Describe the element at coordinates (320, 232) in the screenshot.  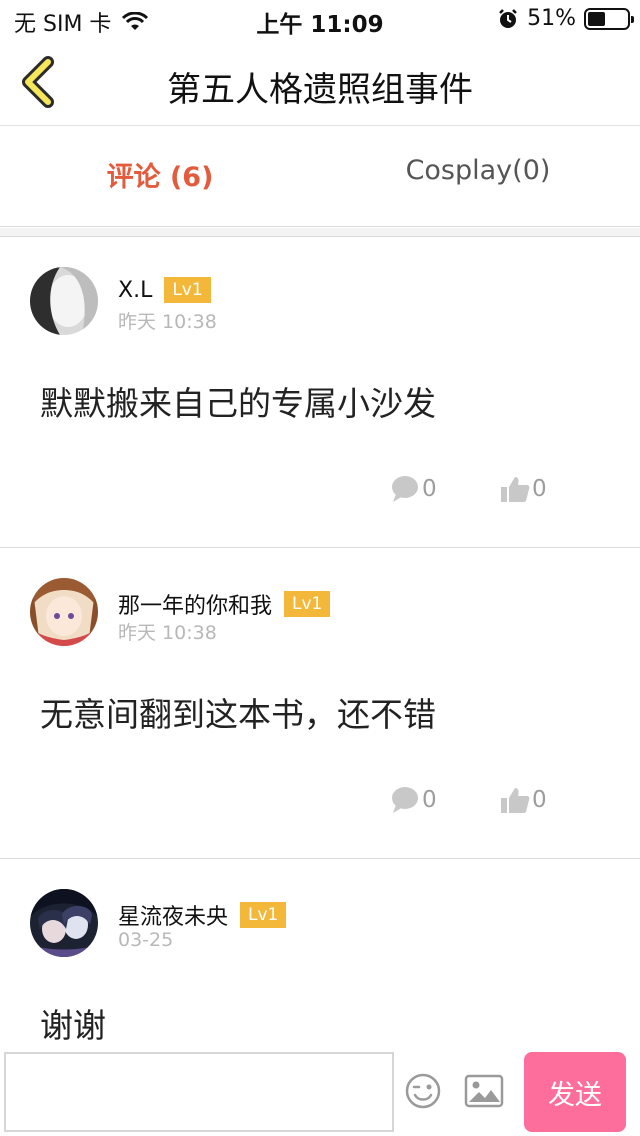
I see `section-divider` at that location.